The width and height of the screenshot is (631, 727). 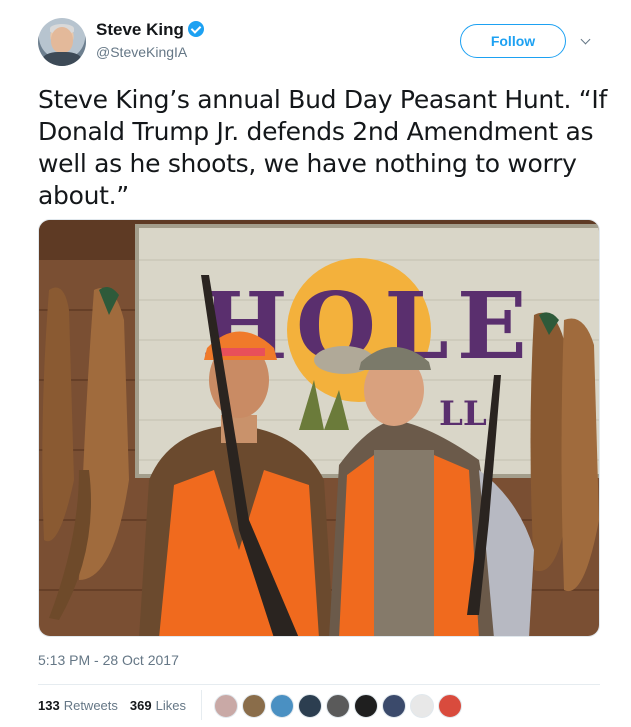 I want to click on likes-stat: 369 Likes, so click(x=158, y=705).